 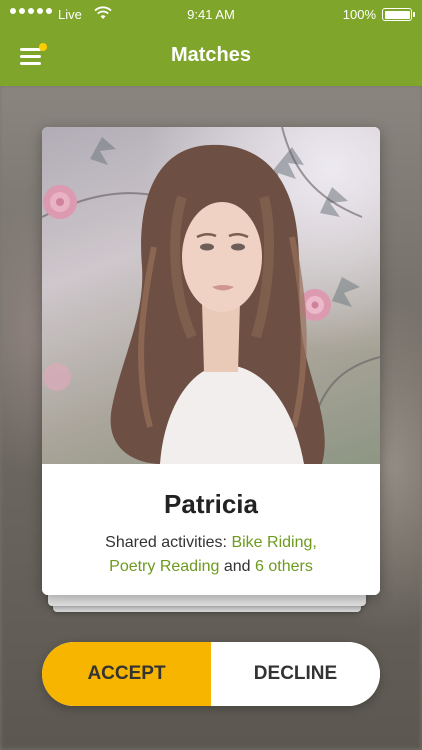 I want to click on decline-button: DECLINE, so click(x=295, y=674).